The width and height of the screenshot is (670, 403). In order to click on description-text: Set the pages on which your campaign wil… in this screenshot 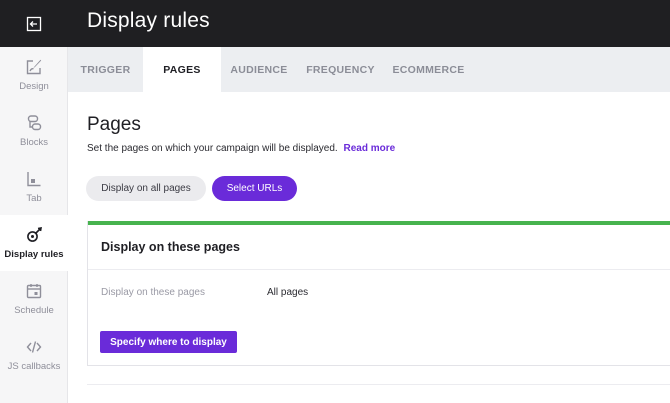, I will do `click(212, 148)`.